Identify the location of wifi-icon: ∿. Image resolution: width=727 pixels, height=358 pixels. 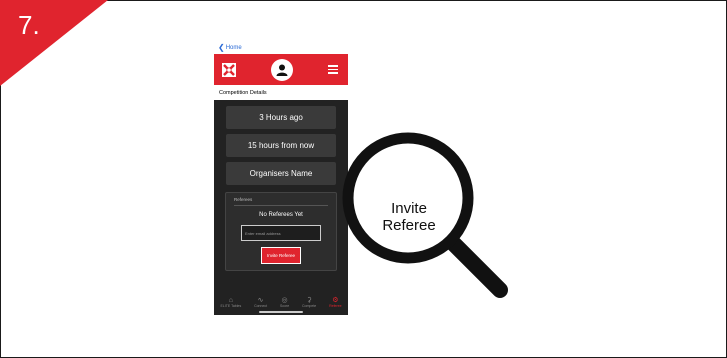
(260, 300).